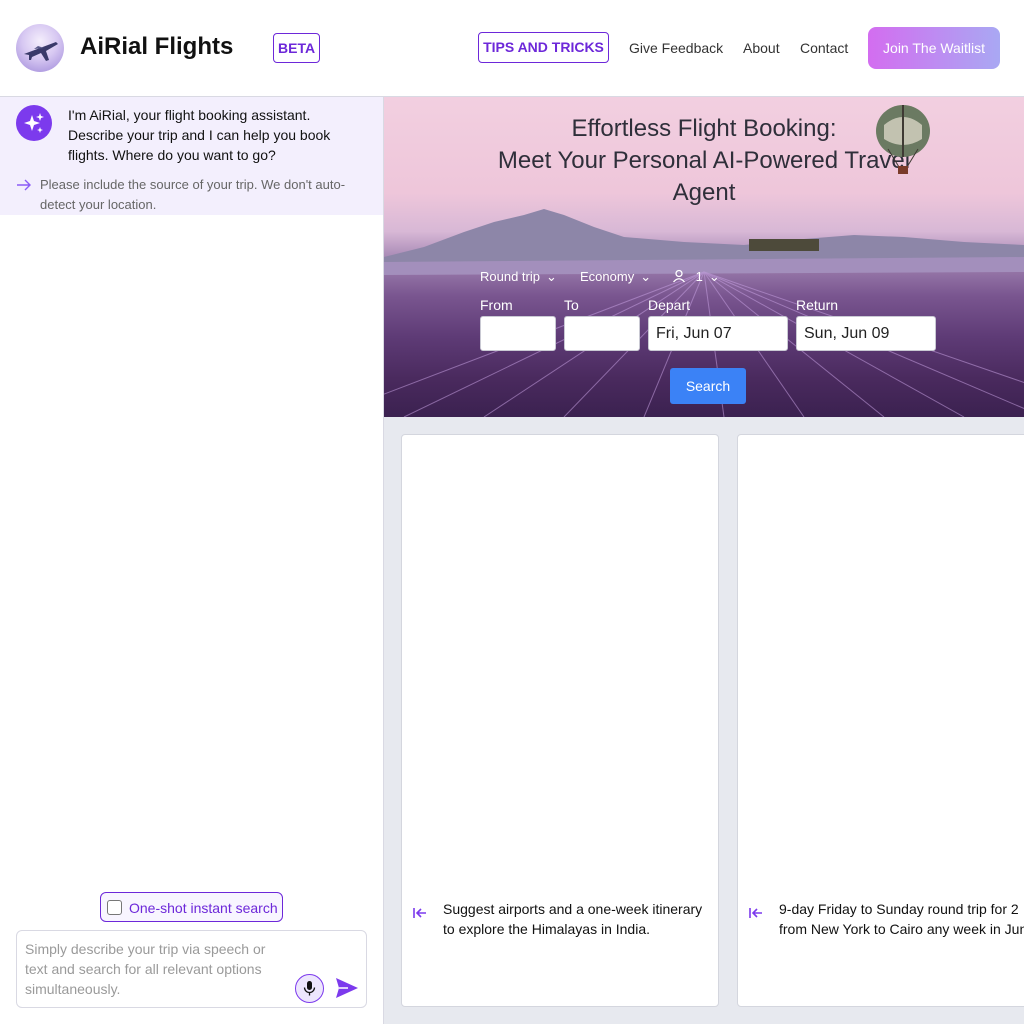  What do you see at coordinates (669, 305) in the screenshot?
I see `depart-label: Depart` at bounding box center [669, 305].